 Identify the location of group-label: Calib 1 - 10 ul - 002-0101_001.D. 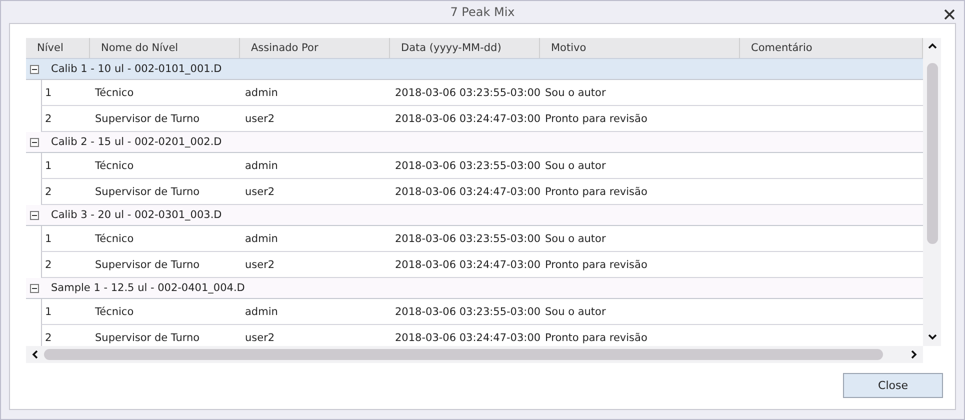
(136, 69).